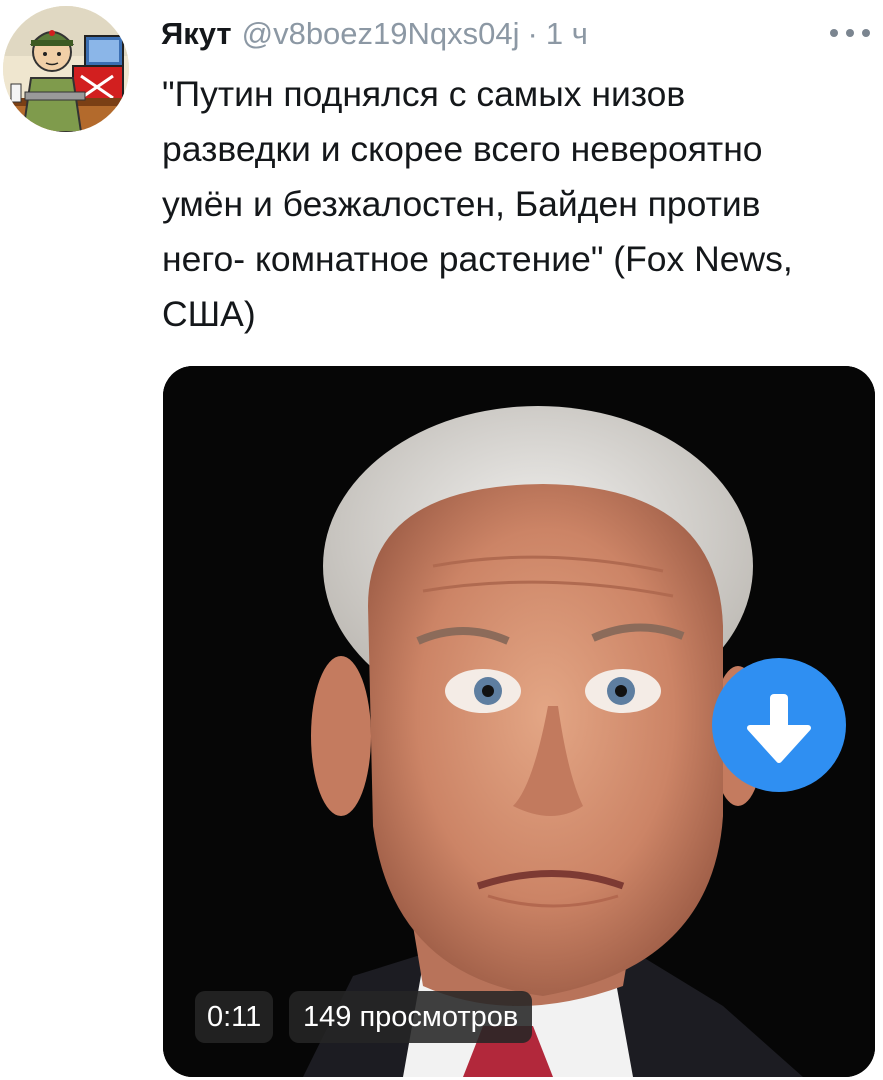 The height and width of the screenshot is (1080, 883). Describe the element at coordinates (196, 34) in the screenshot. I see `author-display-name: Якут` at that location.